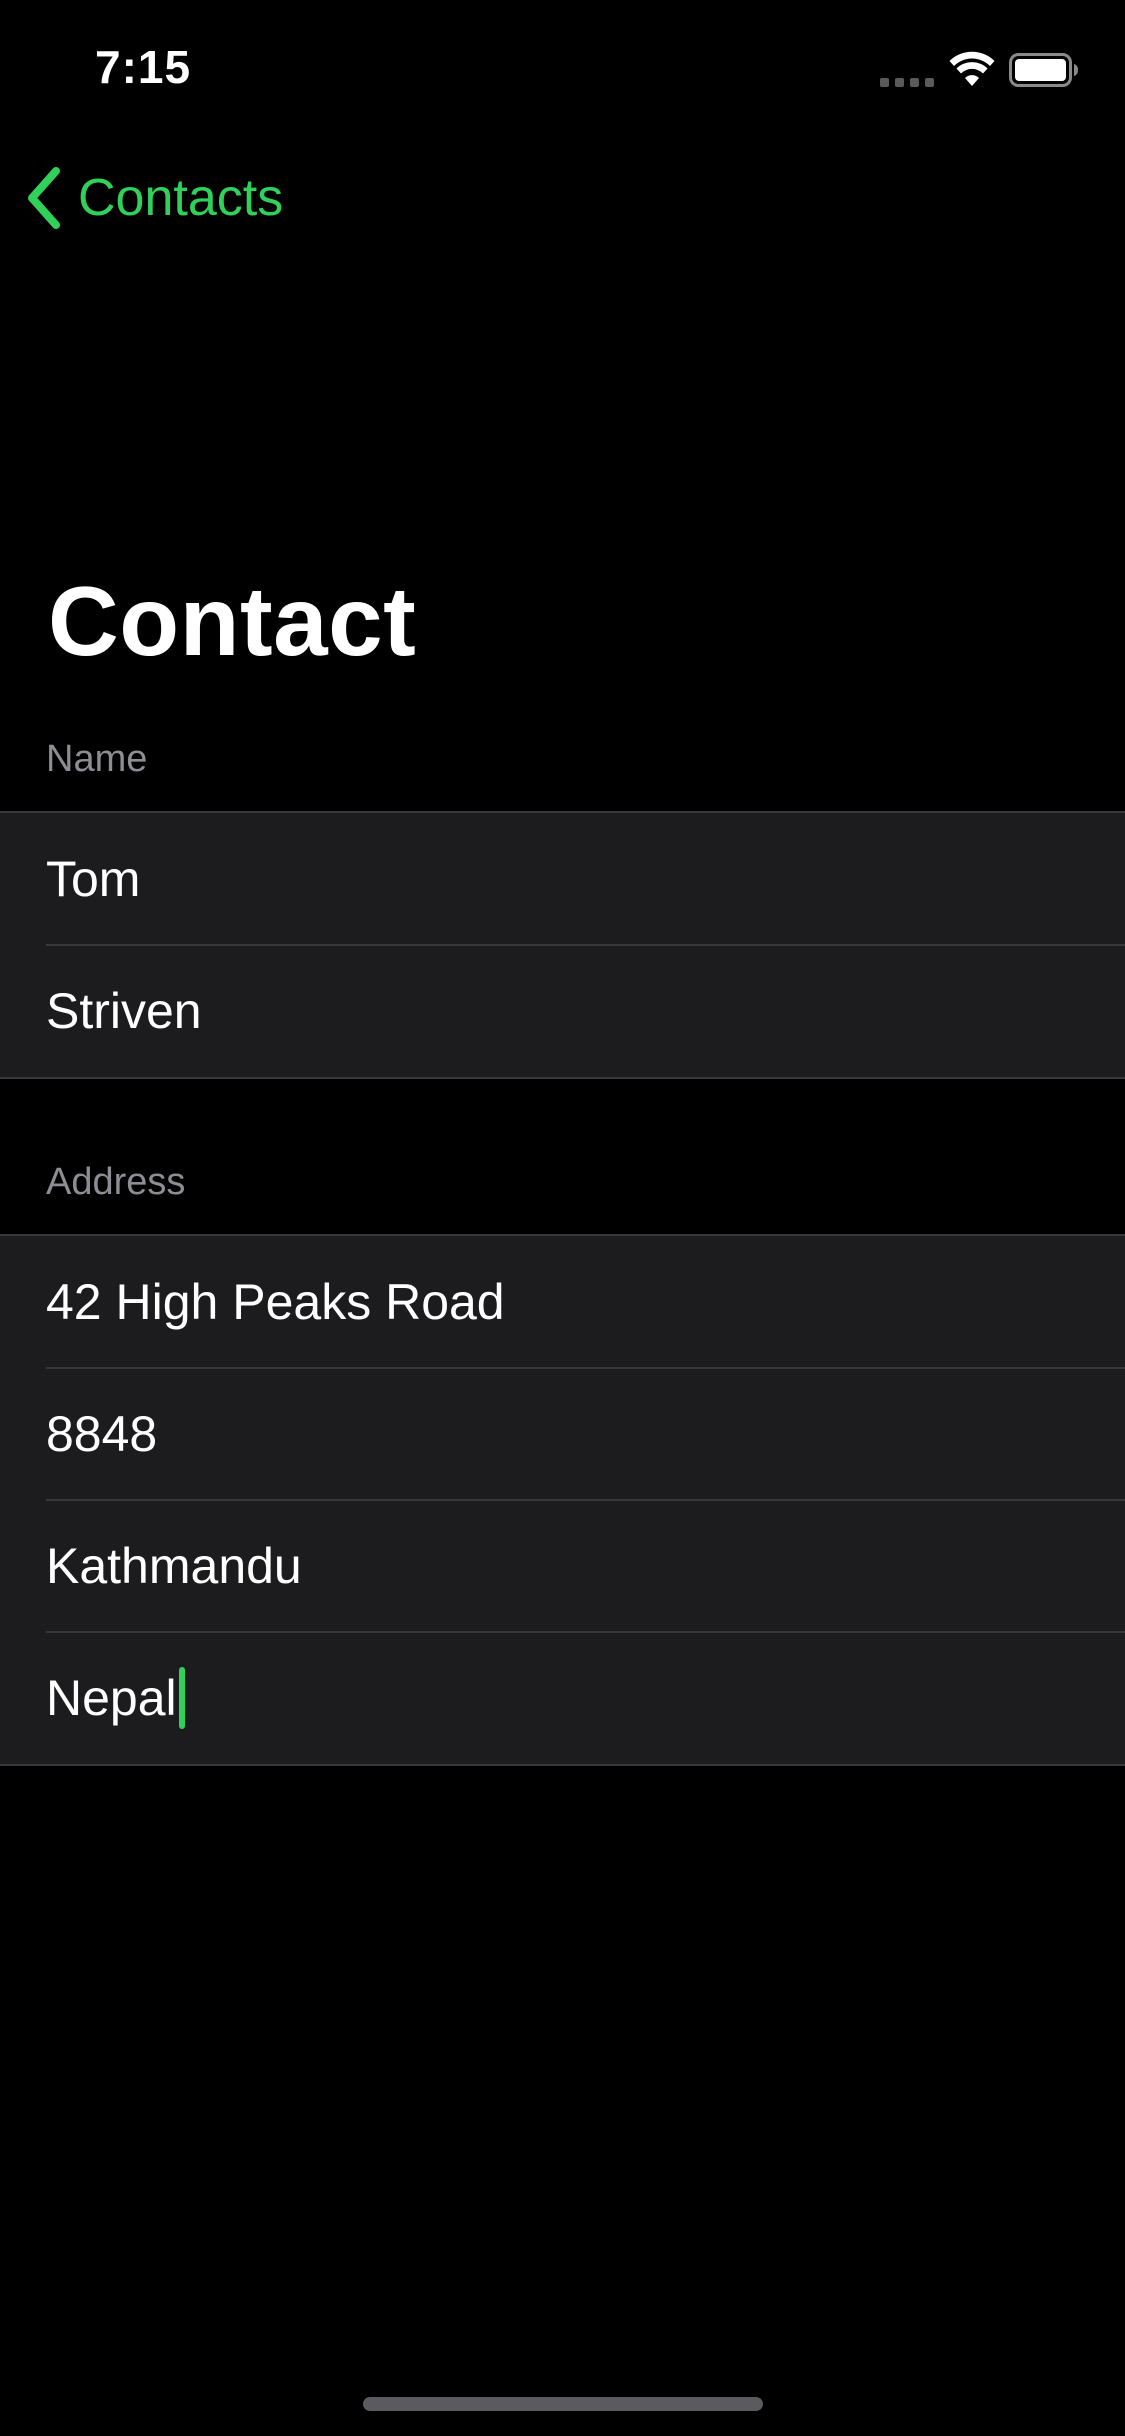 The width and height of the screenshot is (1125, 2436). What do you see at coordinates (97, 759) in the screenshot?
I see `section-header-name: Name` at bounding box center [97, 759].